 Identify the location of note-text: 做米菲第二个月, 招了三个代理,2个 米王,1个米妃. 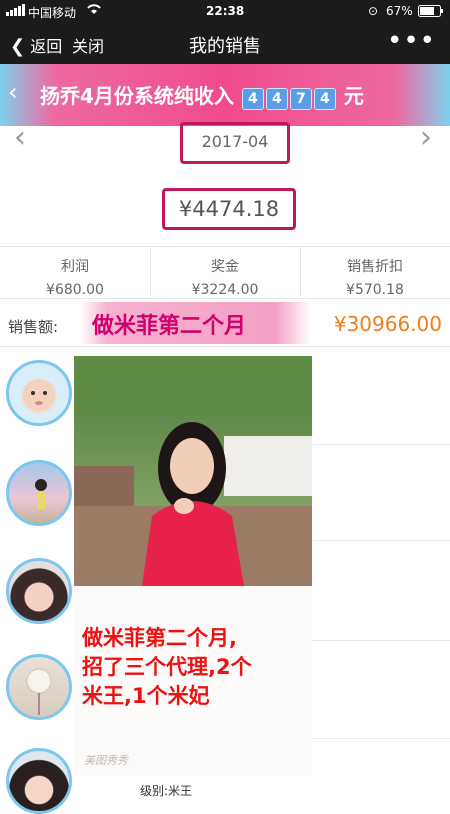
(196, 667).